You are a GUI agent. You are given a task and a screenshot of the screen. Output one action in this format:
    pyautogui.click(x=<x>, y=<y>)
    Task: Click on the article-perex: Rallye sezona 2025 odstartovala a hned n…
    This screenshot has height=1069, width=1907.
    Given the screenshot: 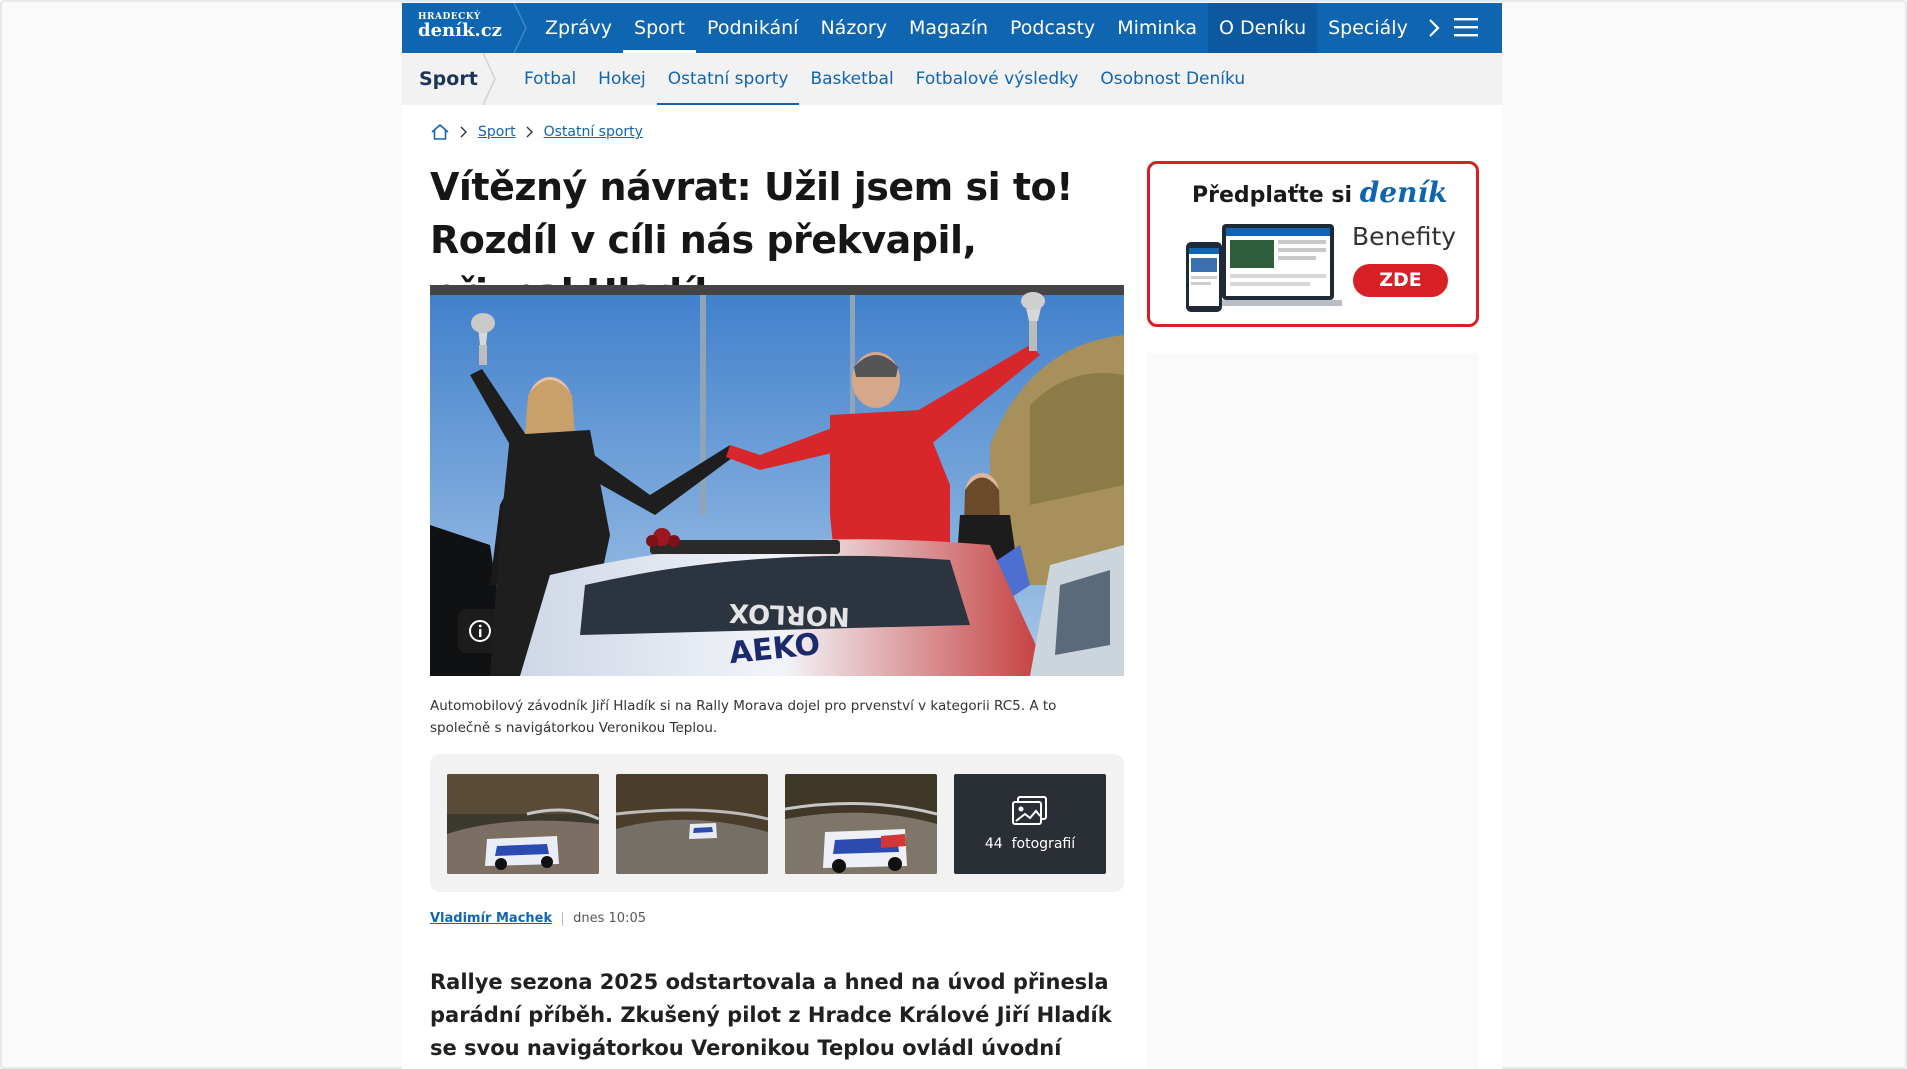 What is the action you would take?
    pyautogui.click(x=771, y=1015)
    